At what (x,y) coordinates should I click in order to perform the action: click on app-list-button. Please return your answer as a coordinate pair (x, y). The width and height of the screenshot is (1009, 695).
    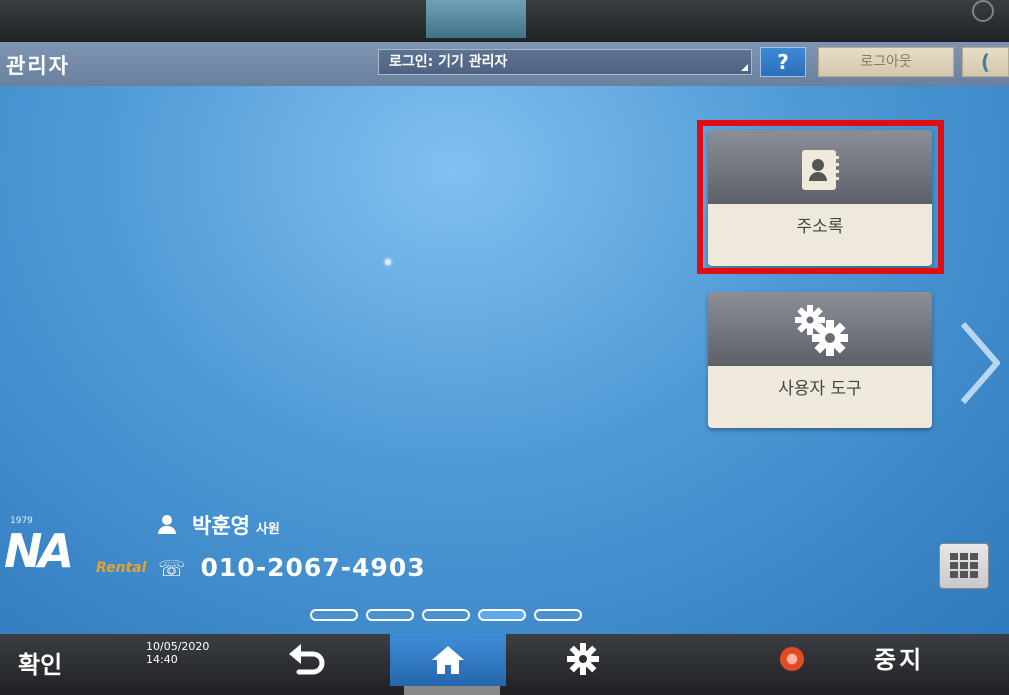
    Looking at the image, I should click on (964, 566).